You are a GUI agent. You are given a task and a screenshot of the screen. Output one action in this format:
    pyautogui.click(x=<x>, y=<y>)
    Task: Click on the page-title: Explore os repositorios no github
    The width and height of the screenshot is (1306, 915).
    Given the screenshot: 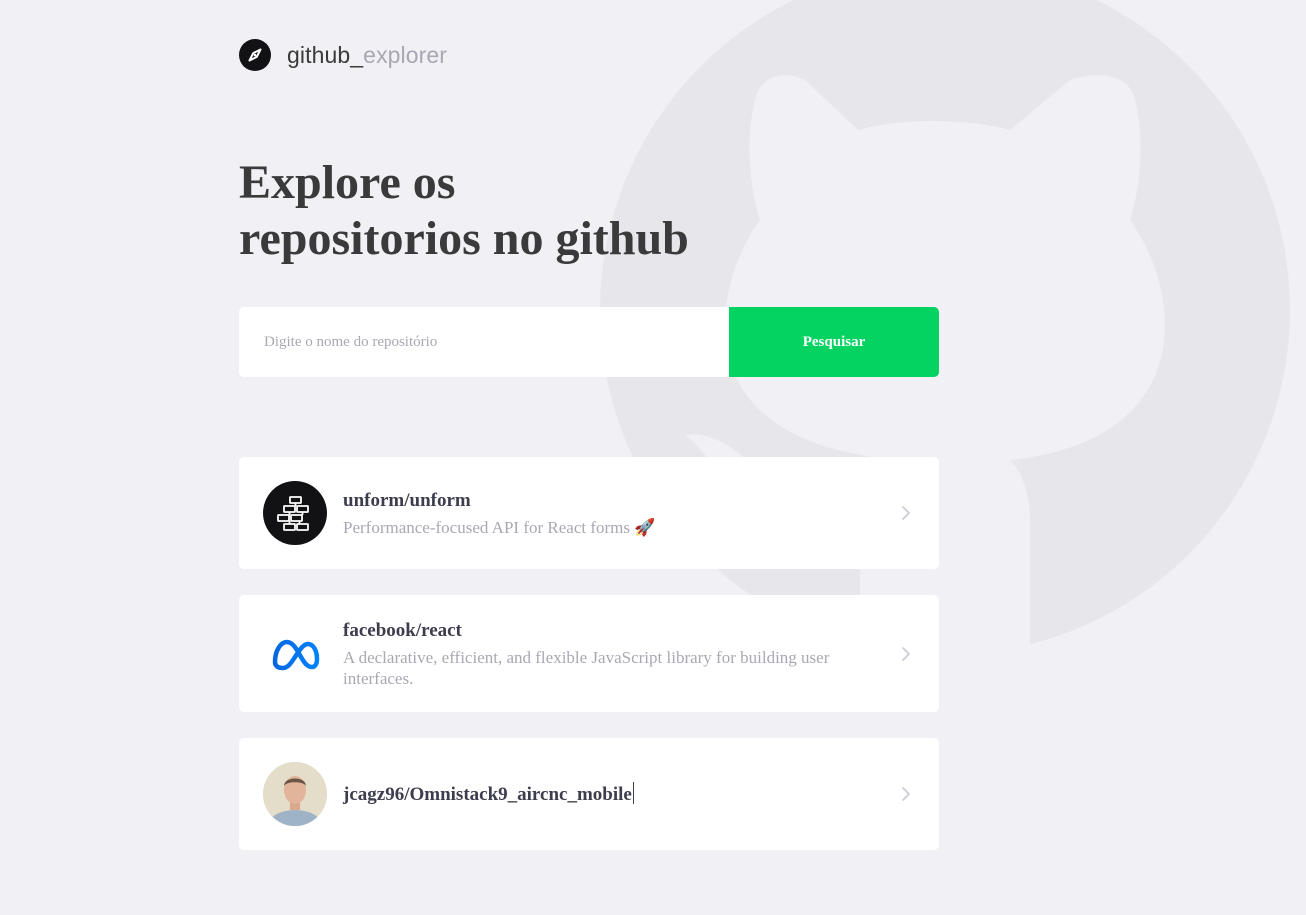 What is the action you would take?
    pyautogui.click(x=519, y=211)
    